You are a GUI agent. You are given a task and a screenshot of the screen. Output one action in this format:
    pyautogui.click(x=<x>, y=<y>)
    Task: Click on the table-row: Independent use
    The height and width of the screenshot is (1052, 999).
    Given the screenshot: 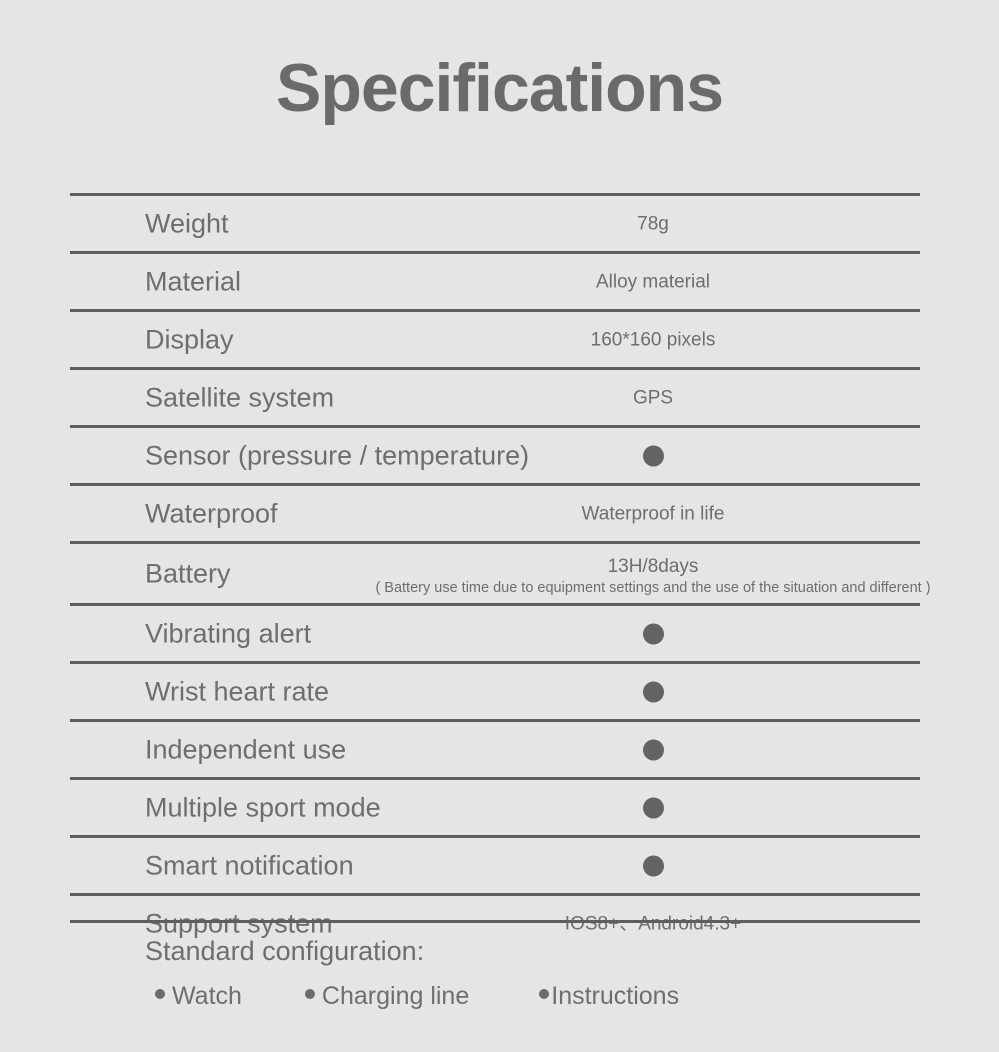 What is the action you would take?
    pyautogui.click(x=495, y=748)
    